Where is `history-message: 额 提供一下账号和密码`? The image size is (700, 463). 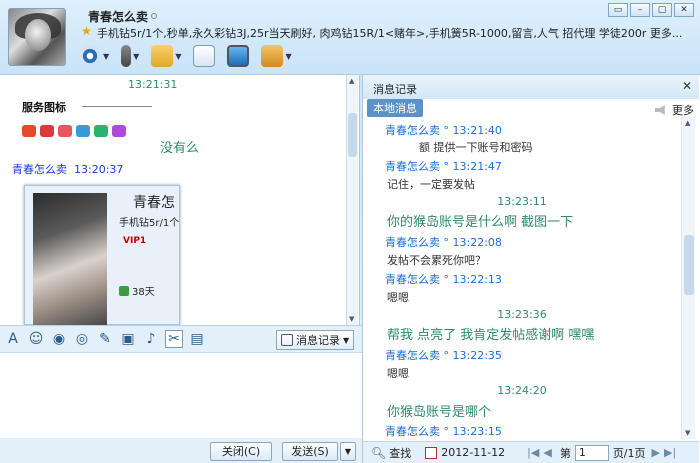 history-message: 额 提供一下账号和密码 is located at coordinates (476, 147).